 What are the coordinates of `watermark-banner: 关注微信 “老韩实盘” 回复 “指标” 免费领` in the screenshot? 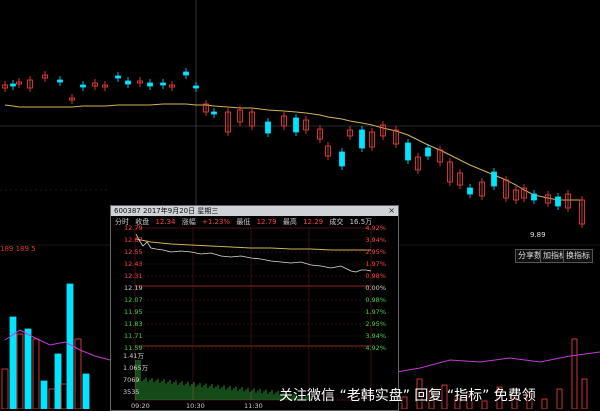 It's located at (407, 396).